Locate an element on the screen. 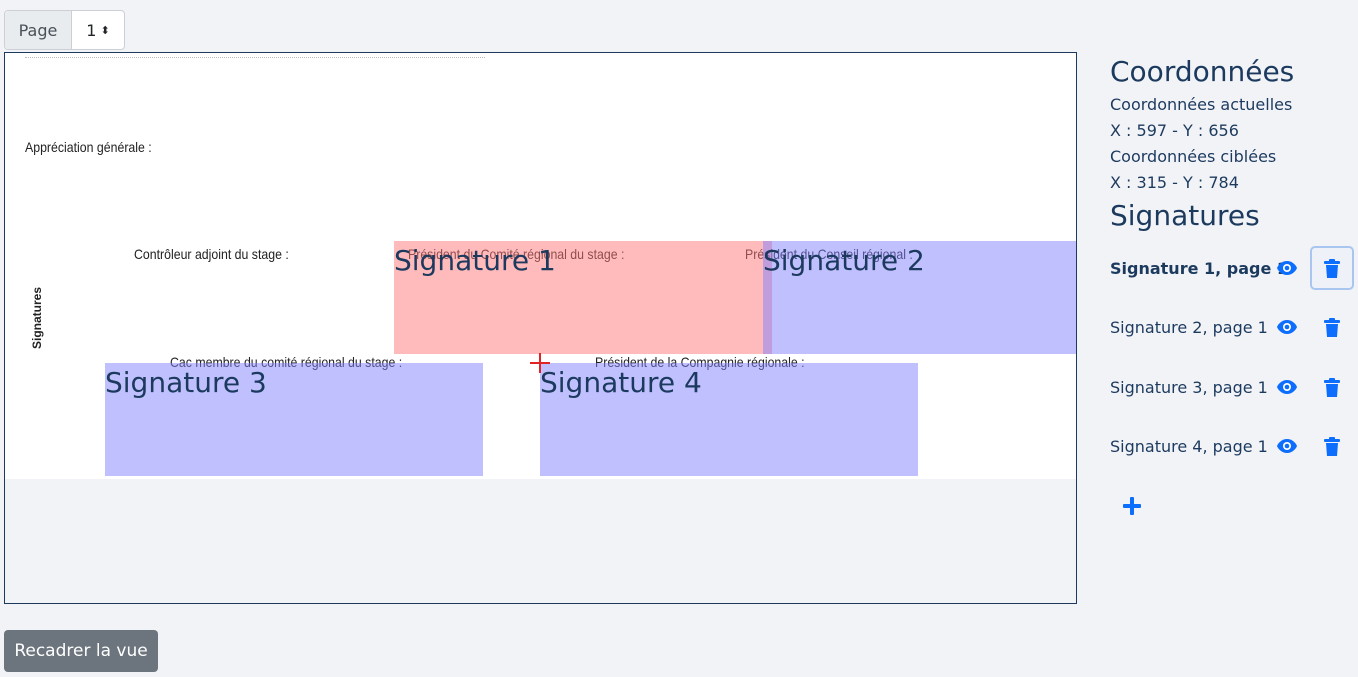 The image size is (1358, 677). signature-item-label: Signature 4, page 1 is located at coordinates (1189, 446).